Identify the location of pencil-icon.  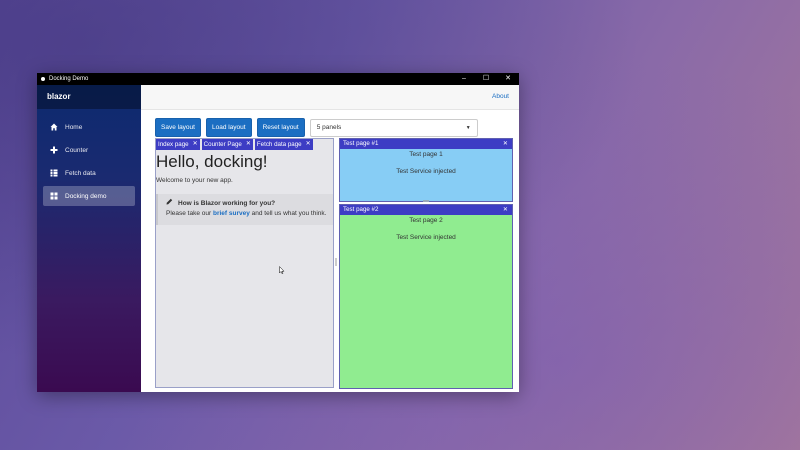
(169, 203).